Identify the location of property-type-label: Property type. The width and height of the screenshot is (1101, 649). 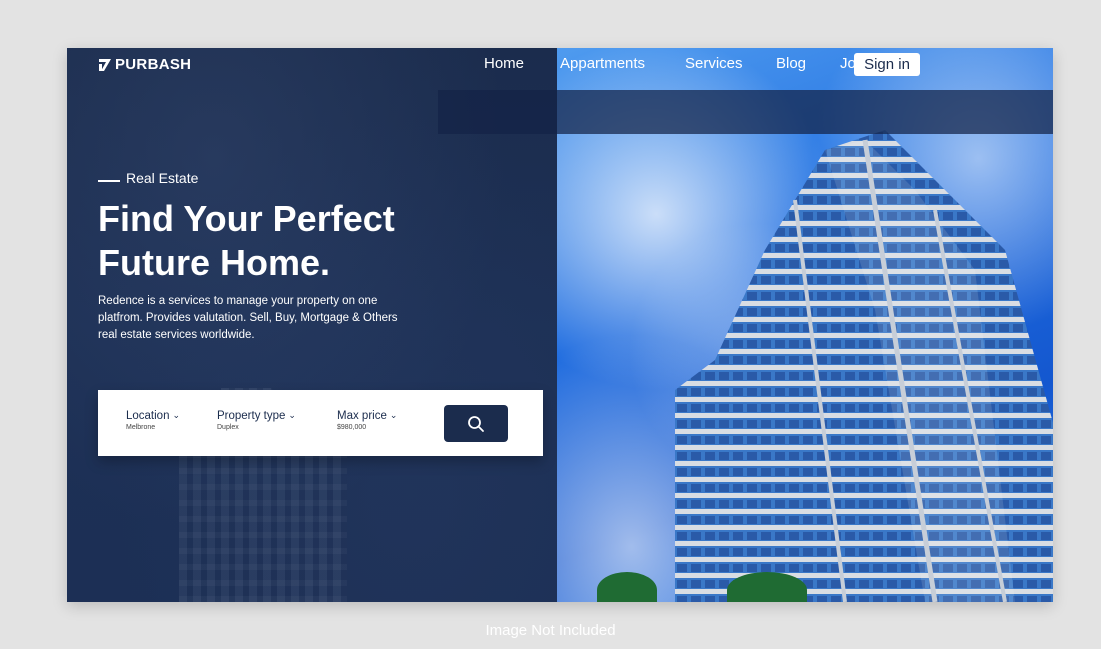
(251, 416).